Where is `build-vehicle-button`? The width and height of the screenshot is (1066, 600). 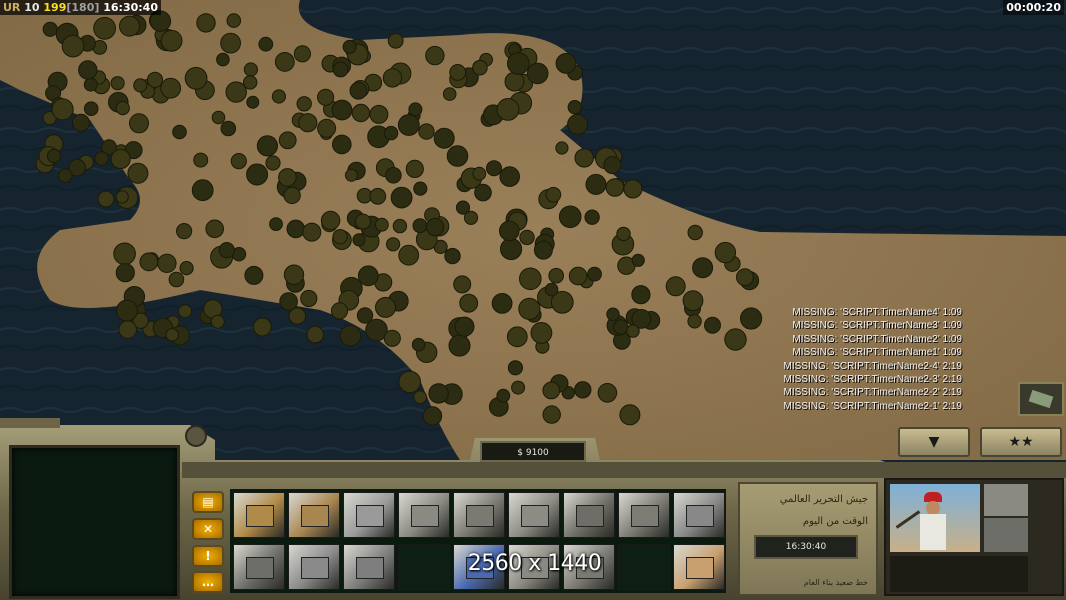
build-vehicle-button is located at coordinates (259, 567).